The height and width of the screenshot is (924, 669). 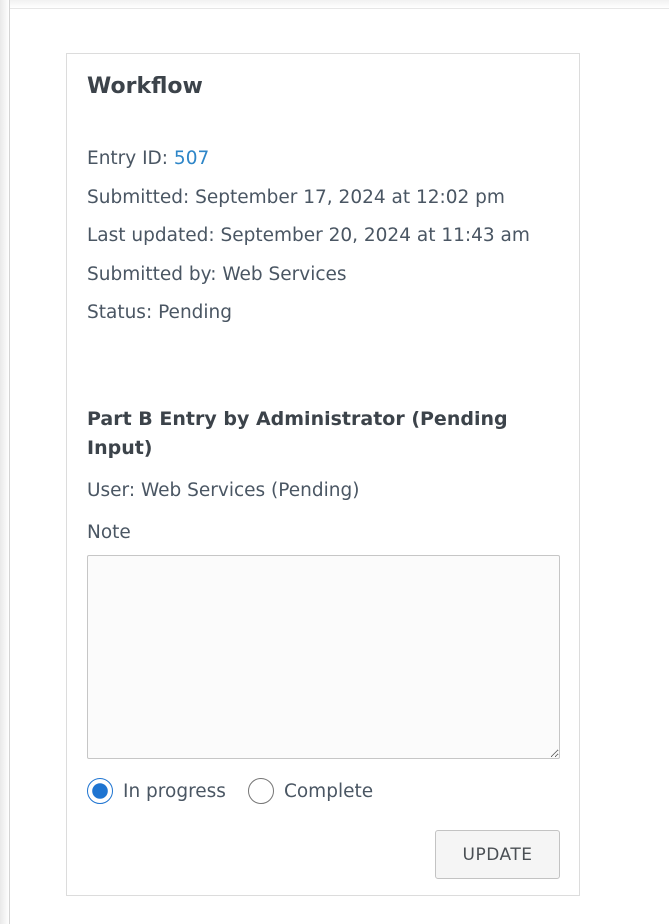 I want to click on in-progress-option: In progress, so click(x=156, y=791).